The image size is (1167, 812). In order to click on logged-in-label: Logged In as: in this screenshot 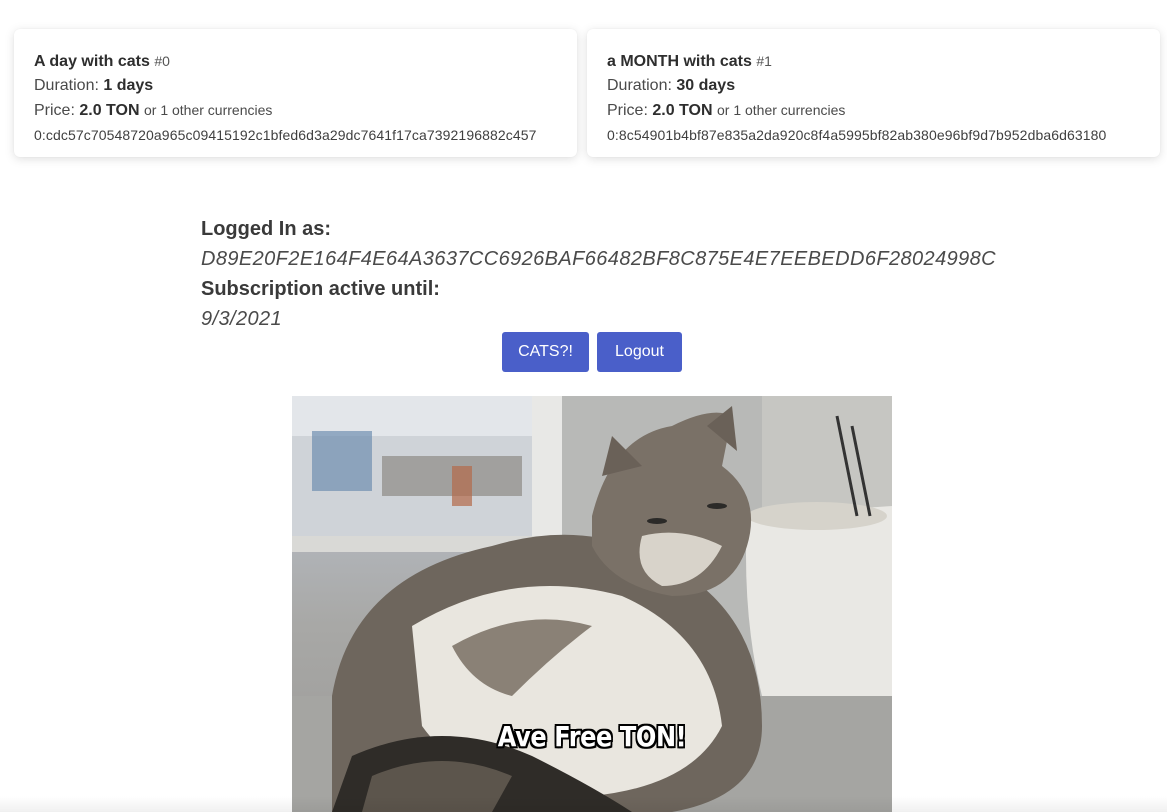, I will do `click(266, 229)`.